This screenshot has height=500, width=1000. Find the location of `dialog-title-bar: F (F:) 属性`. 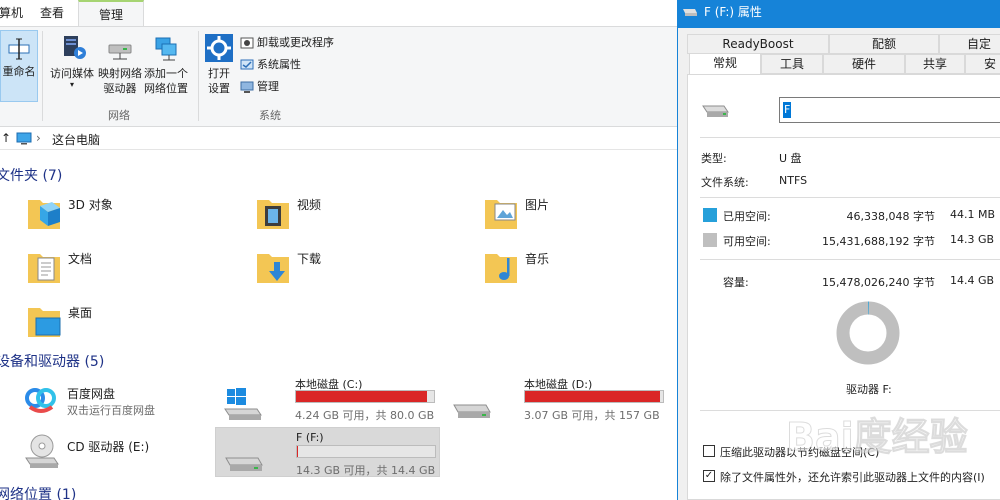

dialog-title-bar: F (F:) 属性 is located at coordinates (839, 14).